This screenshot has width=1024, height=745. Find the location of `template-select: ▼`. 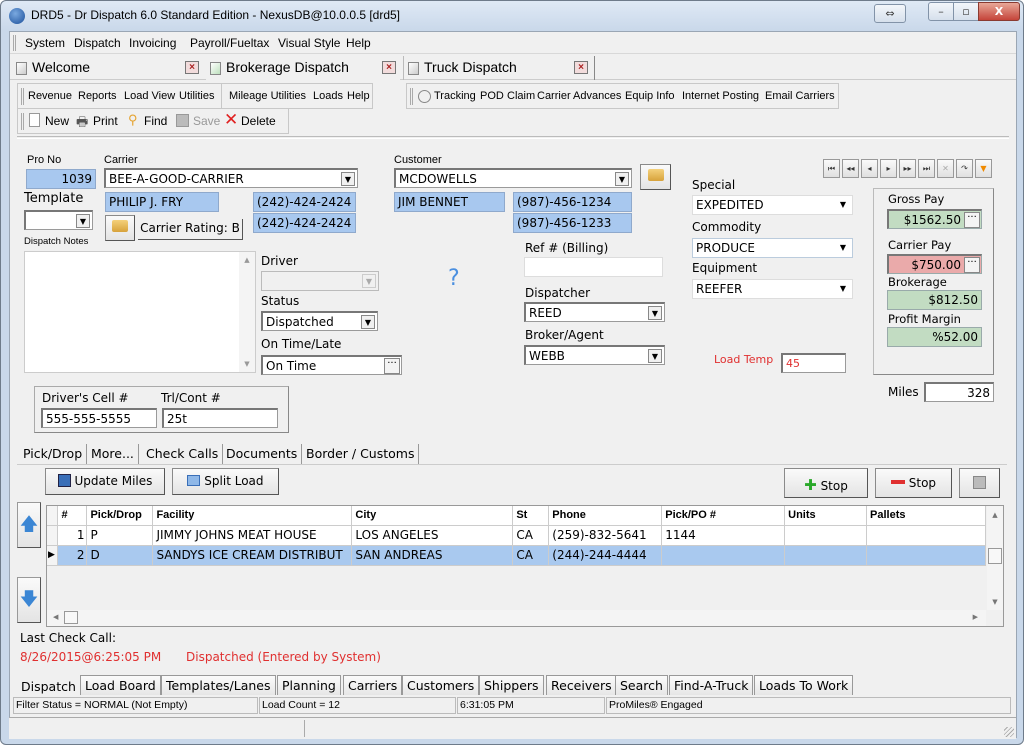

template-select: ▼ is located at coordinates (58, 220).